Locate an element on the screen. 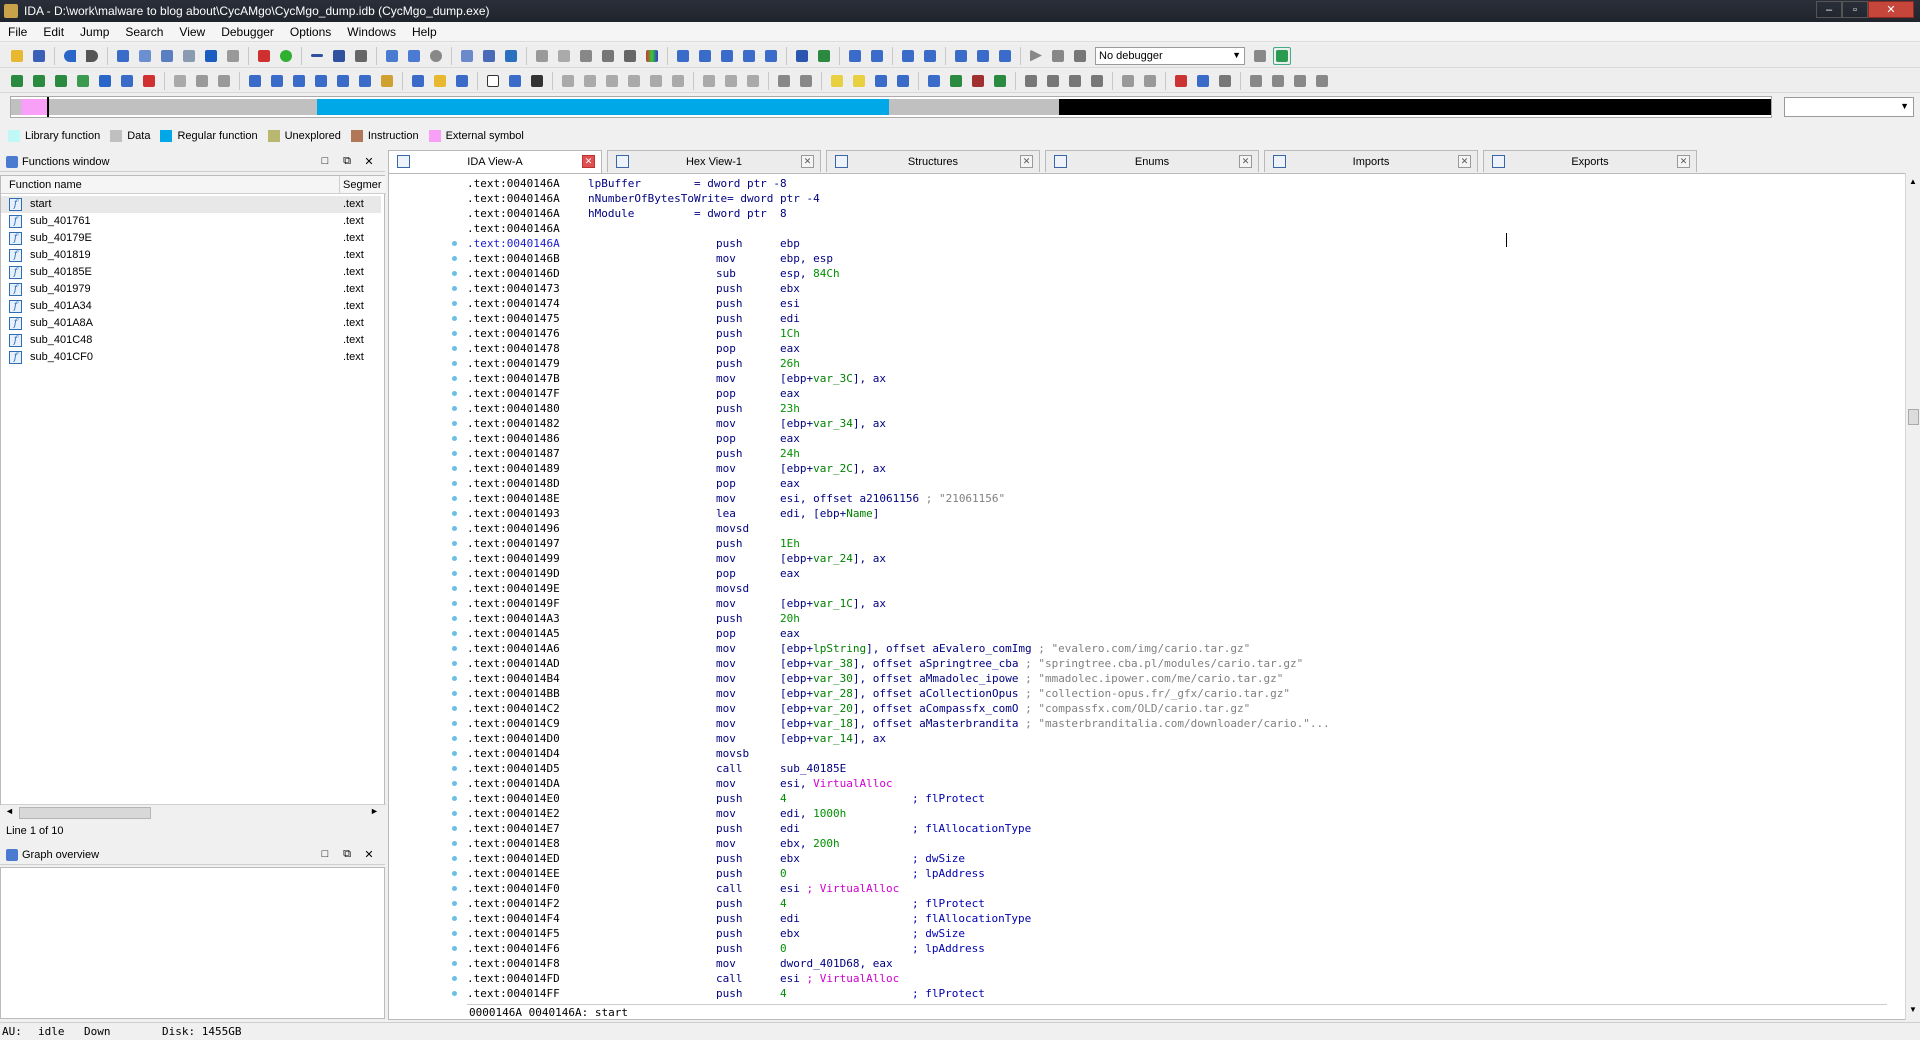 Image resolution: width=1920 pixels, height=1040 pixels. tab-exports: Exports ✕ is located at coordinates (1590, 161).